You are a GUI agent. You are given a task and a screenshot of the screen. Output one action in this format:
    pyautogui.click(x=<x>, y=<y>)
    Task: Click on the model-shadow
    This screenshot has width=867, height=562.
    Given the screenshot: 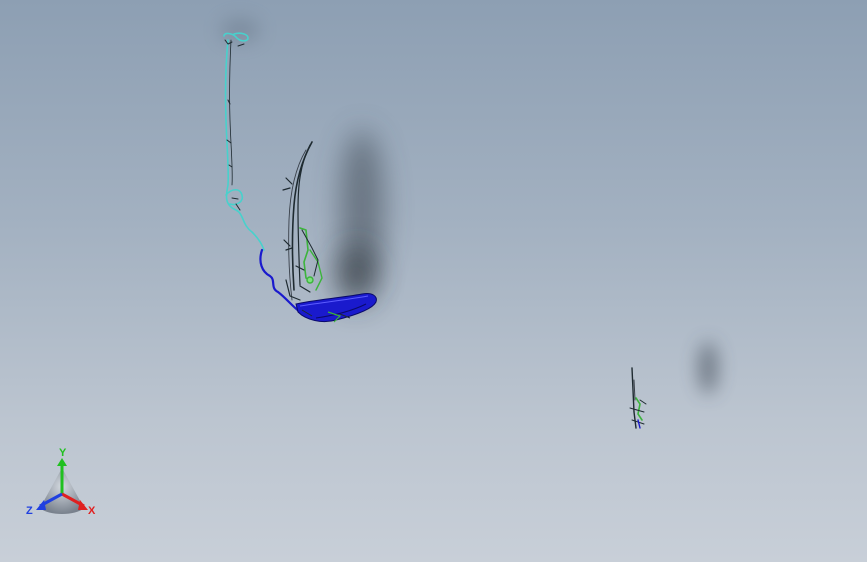 What is the action you would take?
    pyautogui.click(x=302, y=161)
    